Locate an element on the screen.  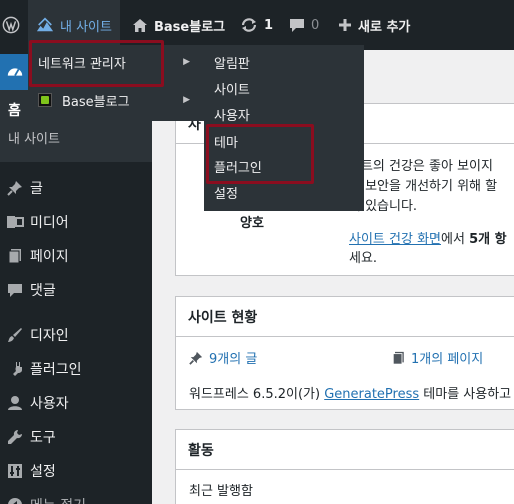
dashboard-icon is located at coordinates (15, 72).